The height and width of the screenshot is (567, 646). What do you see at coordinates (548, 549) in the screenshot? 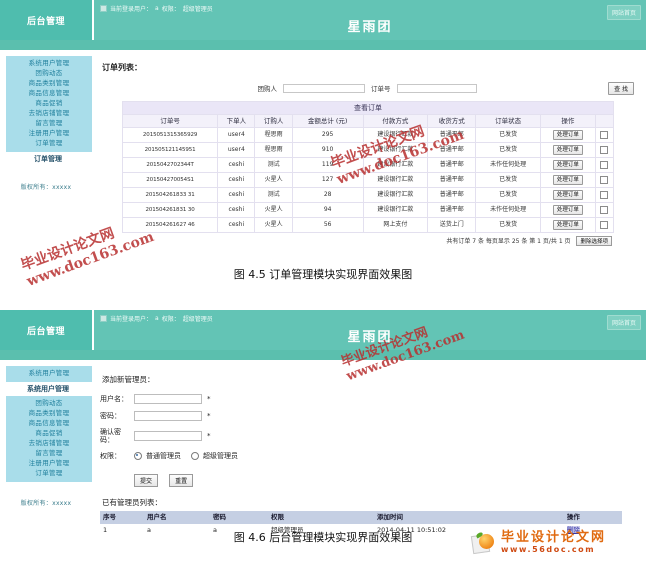
I see `logo-en: www.56doc.com` at bounding box center [548, 549].